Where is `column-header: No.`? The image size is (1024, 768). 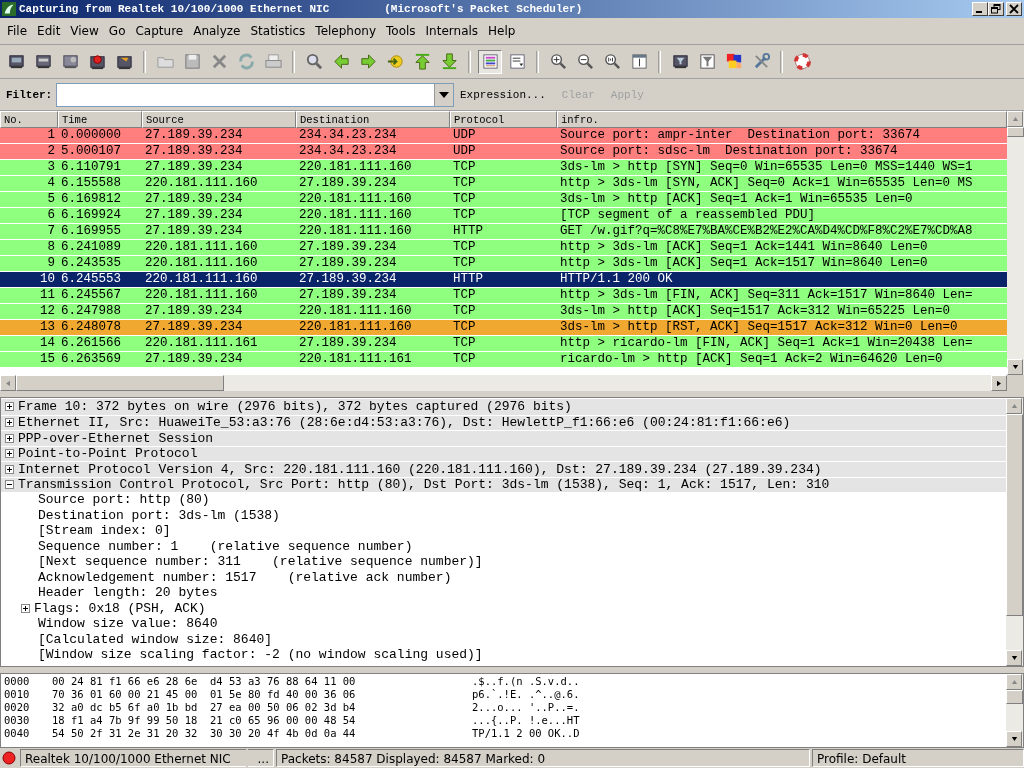 column-header: No. is located at coordinates (29, 119).